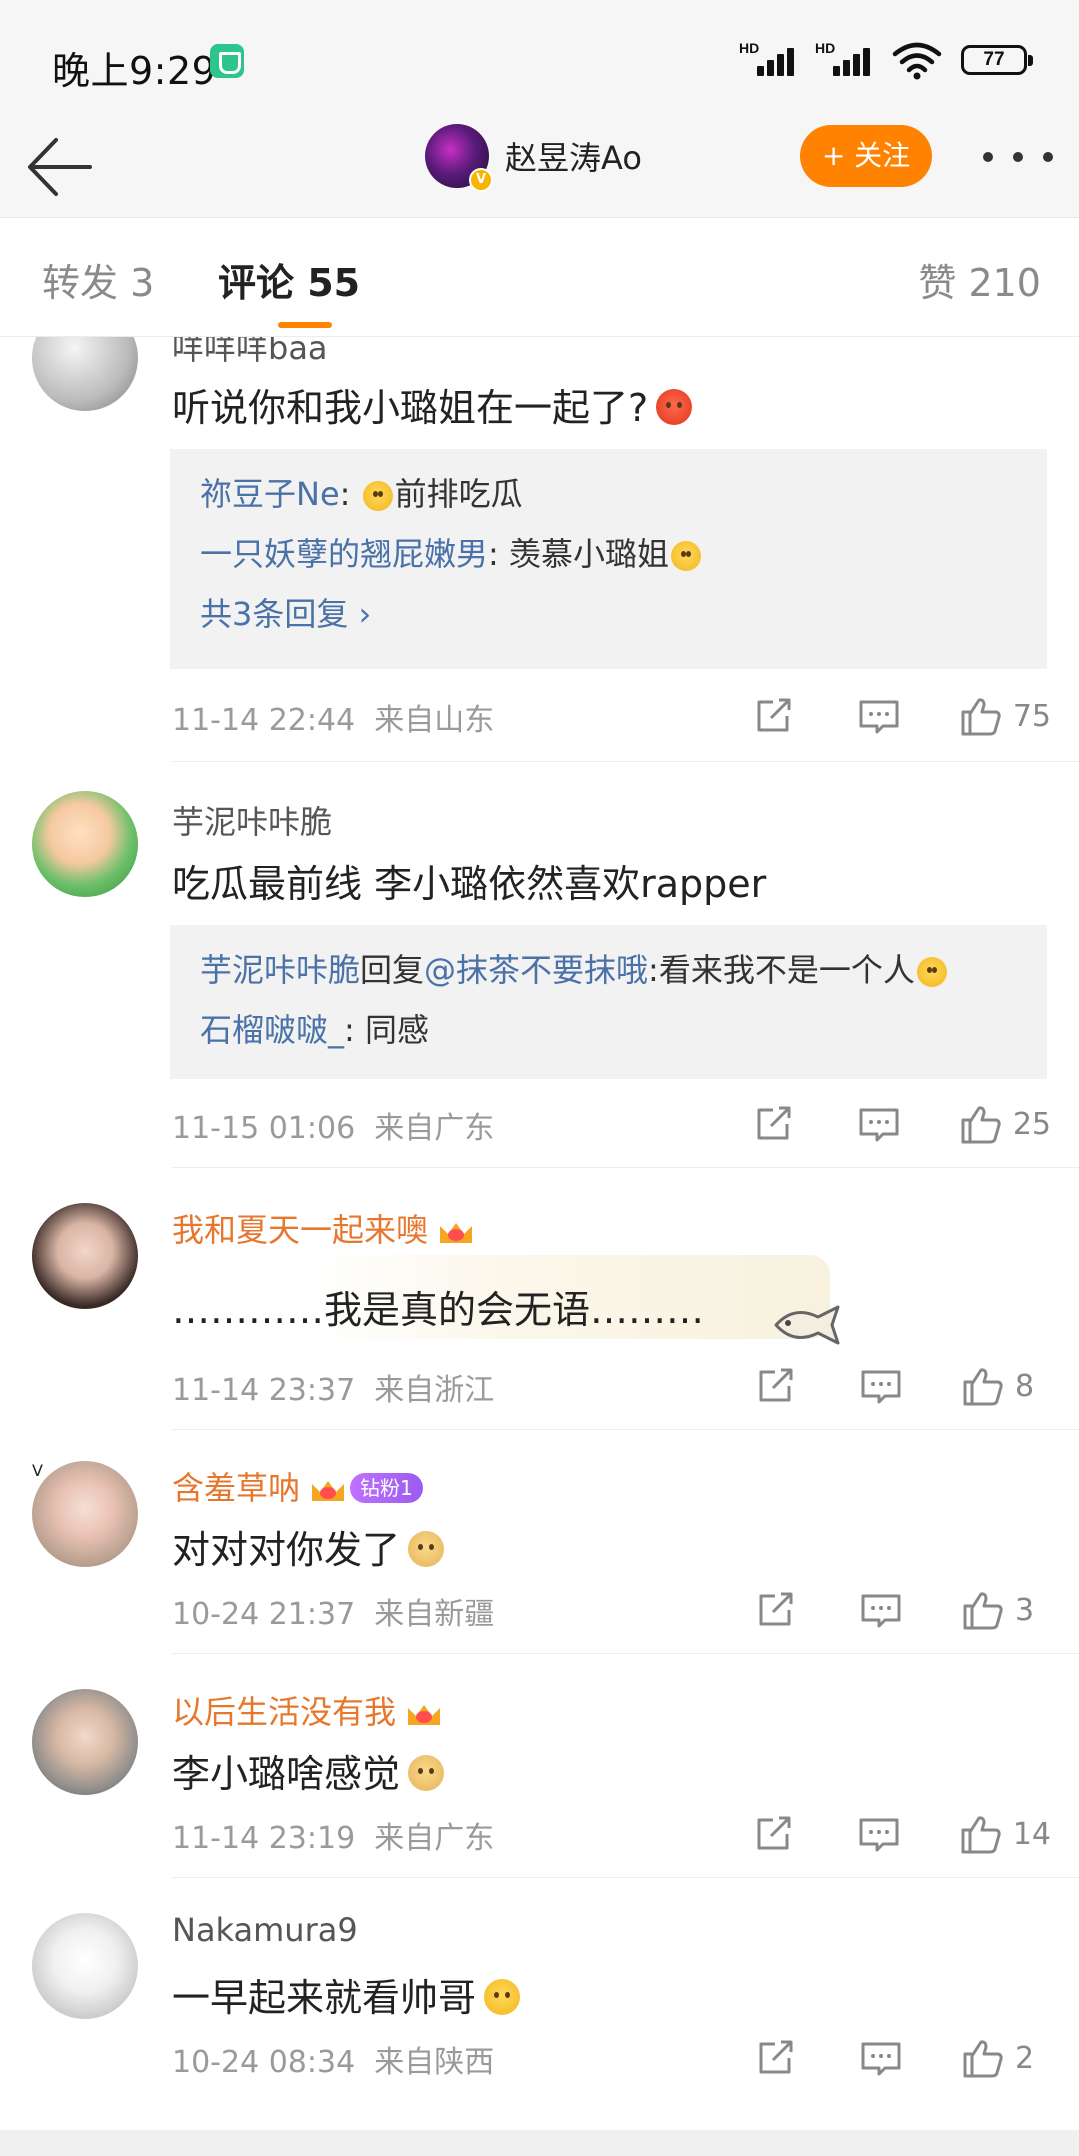 The height and width of the screenshot is (2156, 1079). I want to click on comment-meta: 11-15 01:06 来自广东, so click(333, 1128).